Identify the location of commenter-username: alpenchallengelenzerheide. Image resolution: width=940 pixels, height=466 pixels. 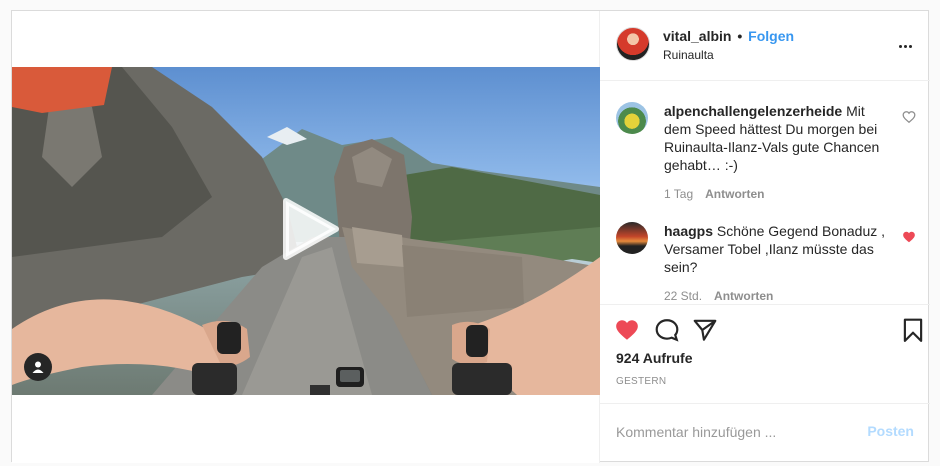
(753, 111).